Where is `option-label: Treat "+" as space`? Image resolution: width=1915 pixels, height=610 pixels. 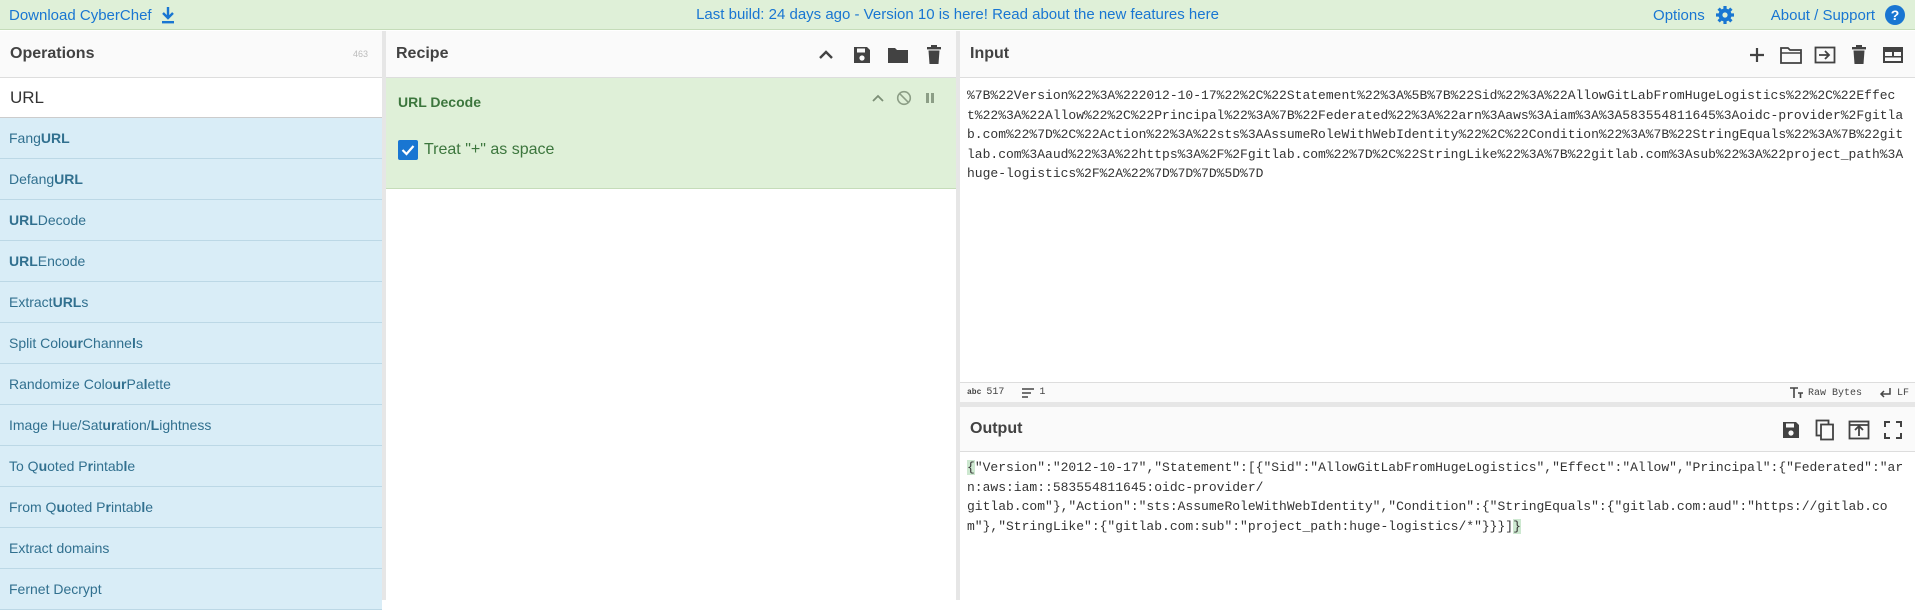
option-label: Treat "+" as space is located at coordinates (489, 149).